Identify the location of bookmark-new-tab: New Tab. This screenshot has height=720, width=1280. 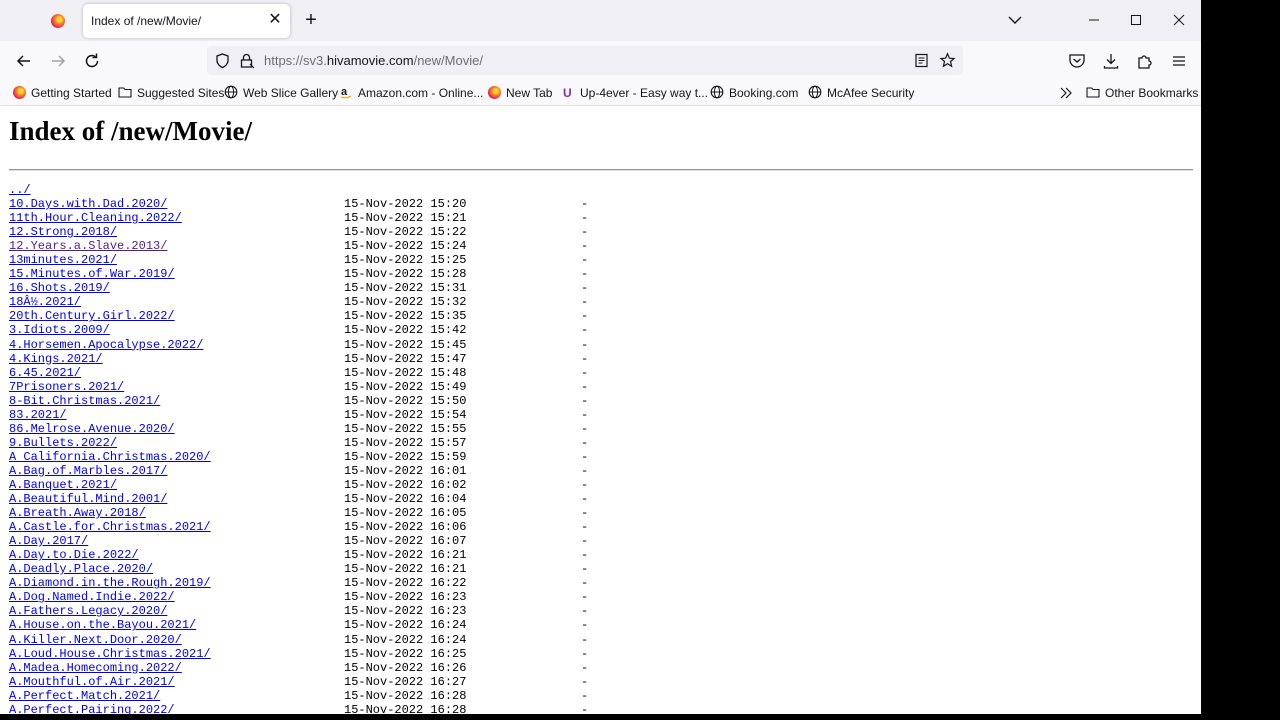
(520, 93).